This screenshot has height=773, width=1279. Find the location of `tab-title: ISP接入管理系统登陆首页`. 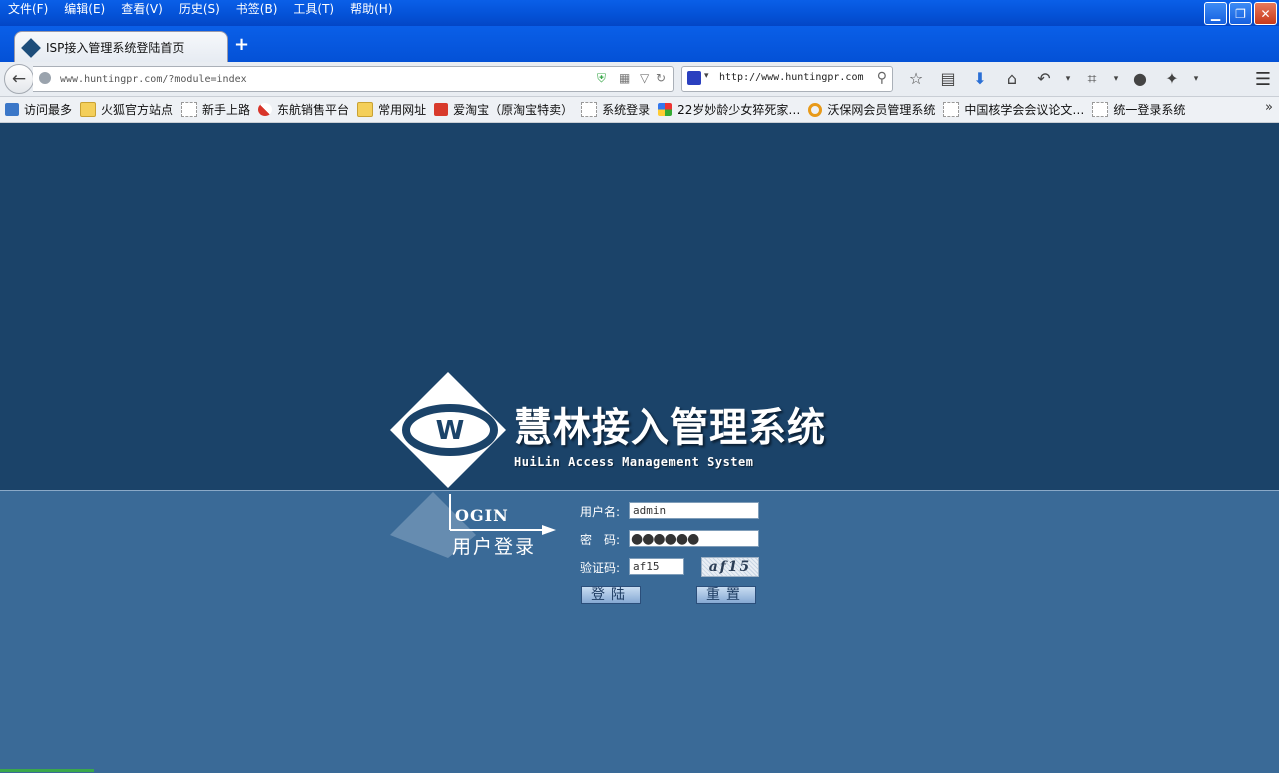

tab-title: ISP接入管理系统登陆首页 is located at coordinates (115, 48).